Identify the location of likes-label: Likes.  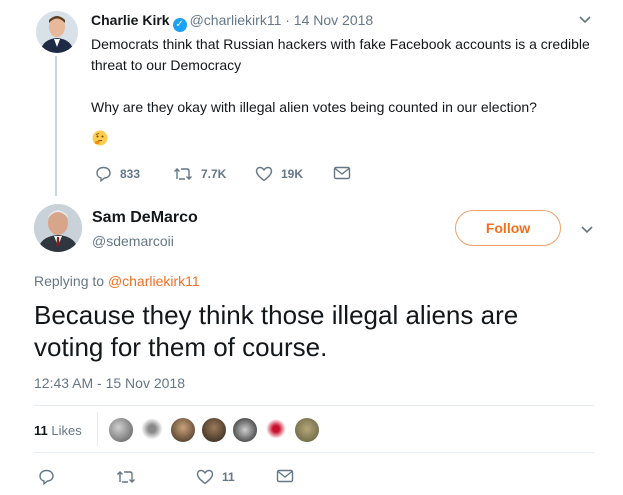
(66, 430).